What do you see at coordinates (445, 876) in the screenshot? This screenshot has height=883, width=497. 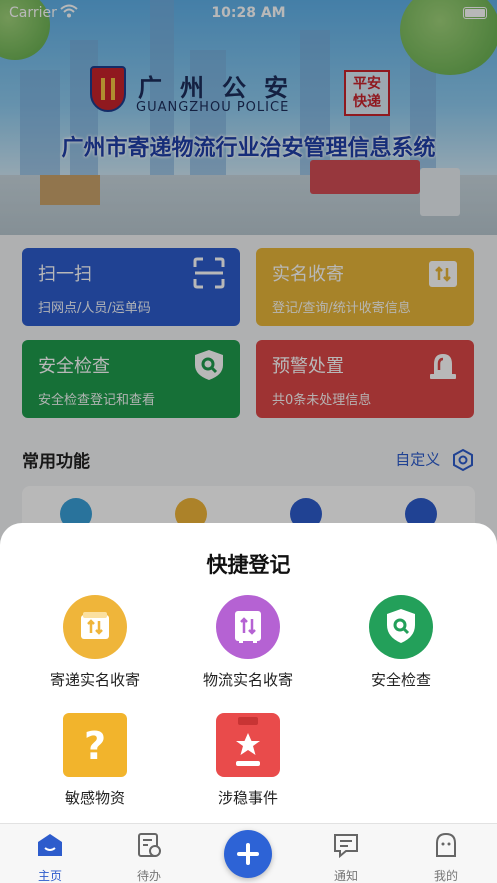 I see `tab-label: 我的` at bounding box center [445, 876].